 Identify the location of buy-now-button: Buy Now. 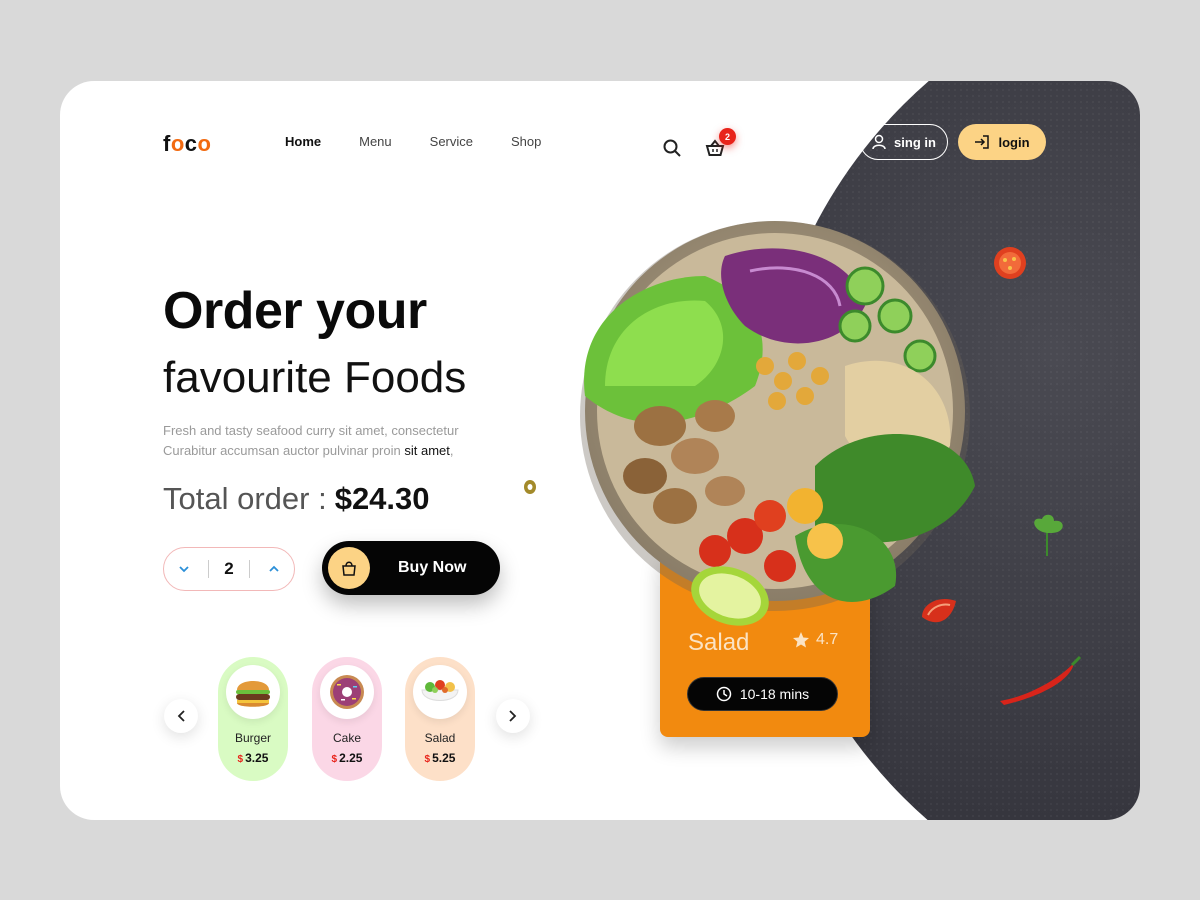
(411, 568).